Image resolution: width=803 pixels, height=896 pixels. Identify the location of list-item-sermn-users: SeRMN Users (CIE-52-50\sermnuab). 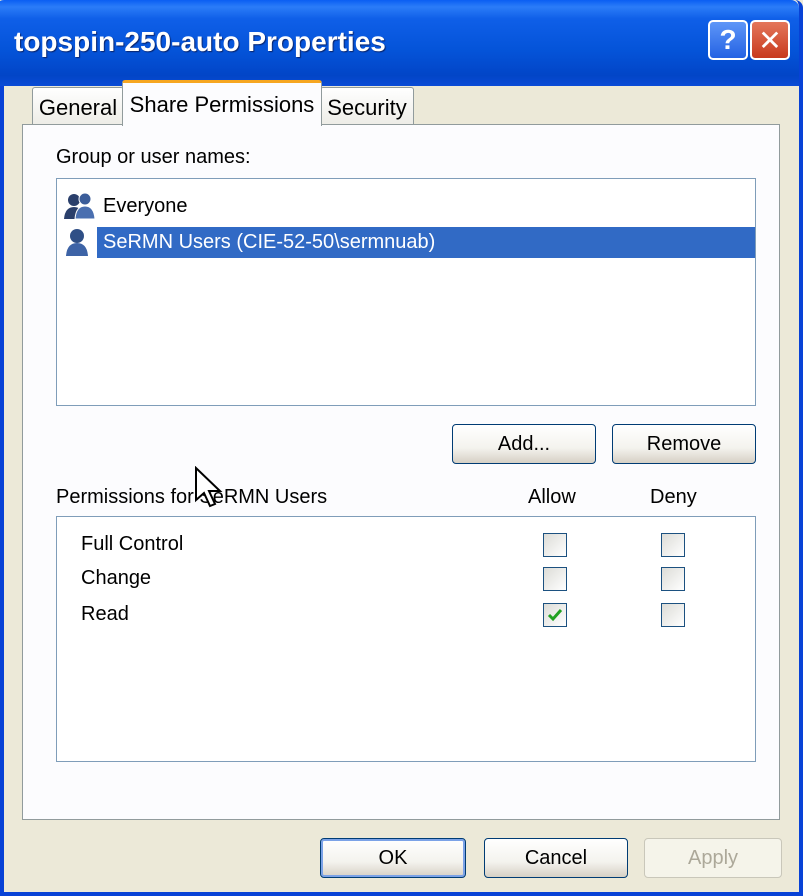
(409, 242).